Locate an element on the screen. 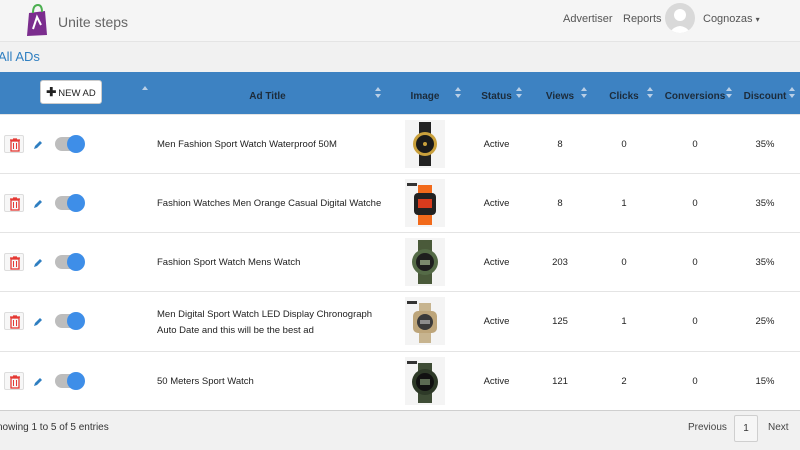 The image size is (800, 450). col-clicks: Clicks is located at coordinates (624, 93).